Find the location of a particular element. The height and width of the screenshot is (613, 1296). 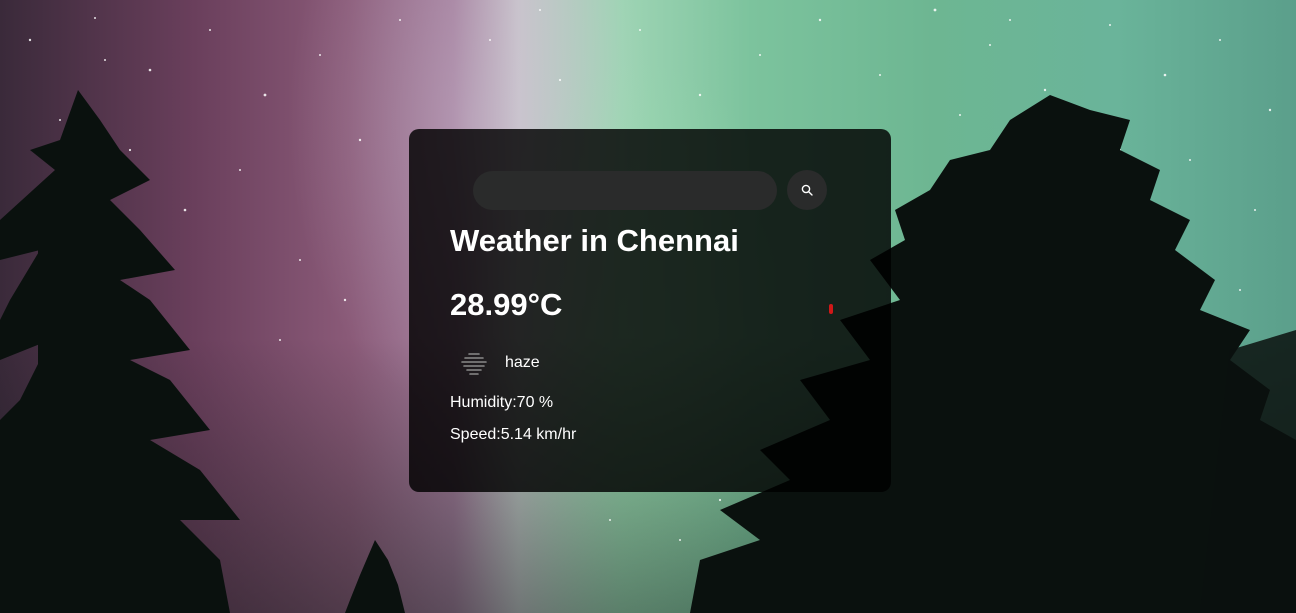

city-title: Weather in Chennai is located at coordinates (594, 240).